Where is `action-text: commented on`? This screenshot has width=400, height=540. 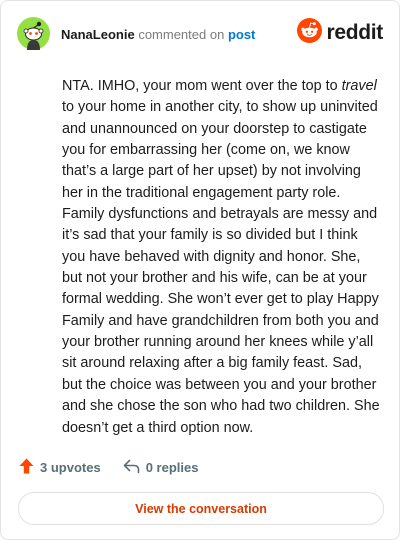
action-text: commented on is located at coordinates (181, 34).